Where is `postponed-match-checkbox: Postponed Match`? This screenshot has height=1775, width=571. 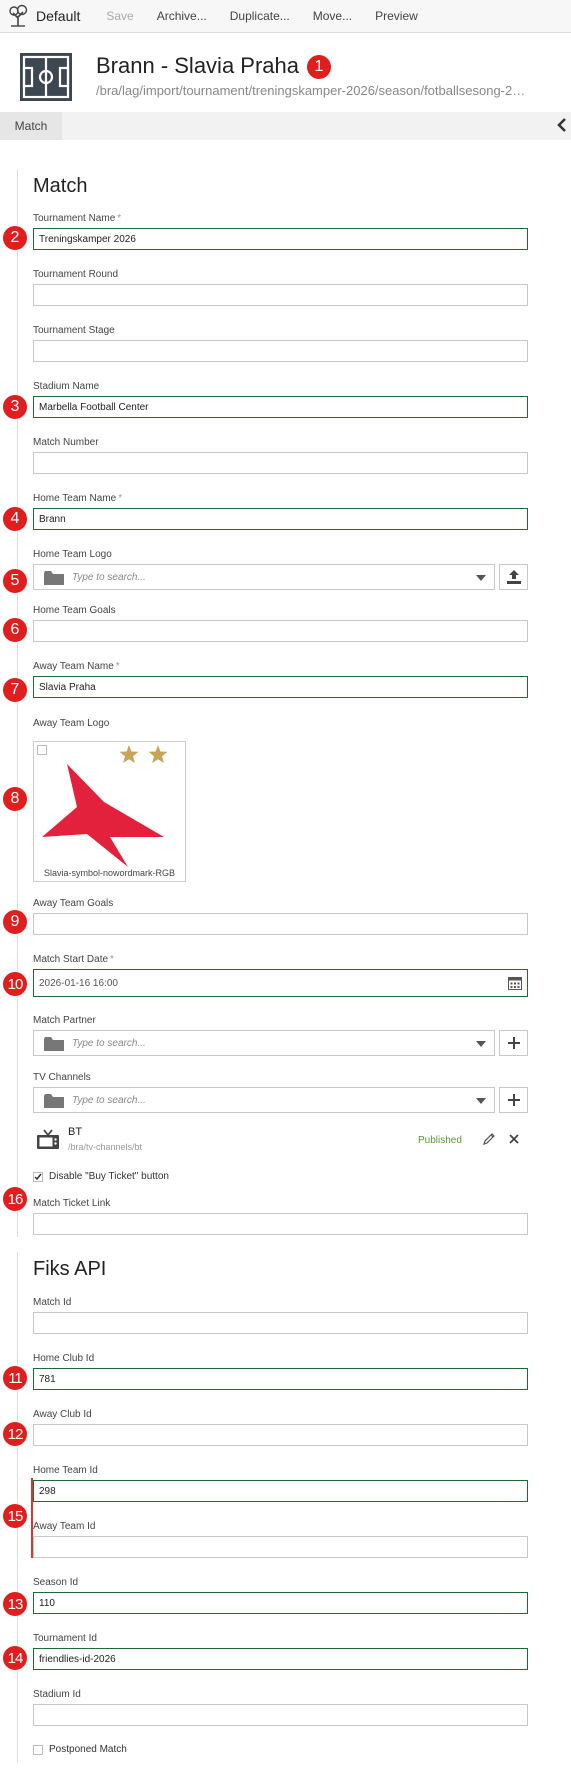
postponed-match-checkbox: Postponed Match is located at coordinates (80, 1749).